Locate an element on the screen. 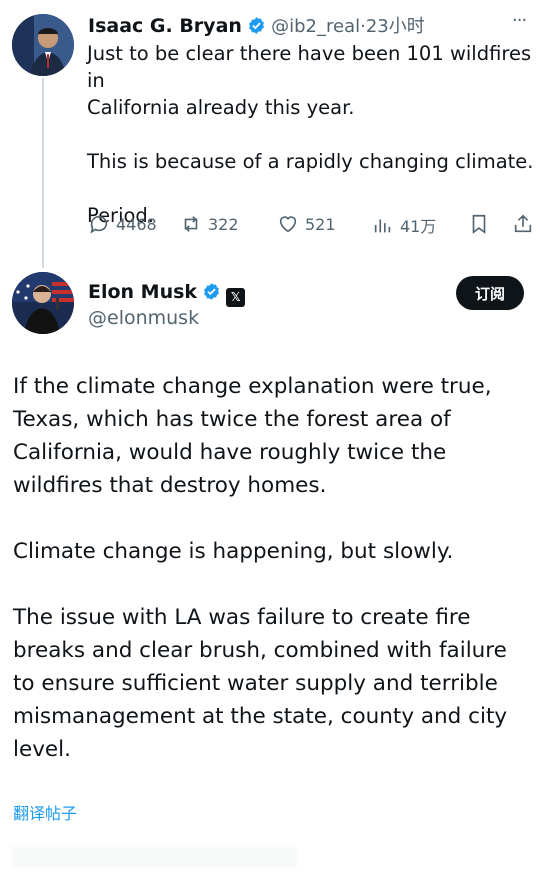 The width and height of the screenshot is (550, 872). like-count: 521 is located at coordinates (320, 224).